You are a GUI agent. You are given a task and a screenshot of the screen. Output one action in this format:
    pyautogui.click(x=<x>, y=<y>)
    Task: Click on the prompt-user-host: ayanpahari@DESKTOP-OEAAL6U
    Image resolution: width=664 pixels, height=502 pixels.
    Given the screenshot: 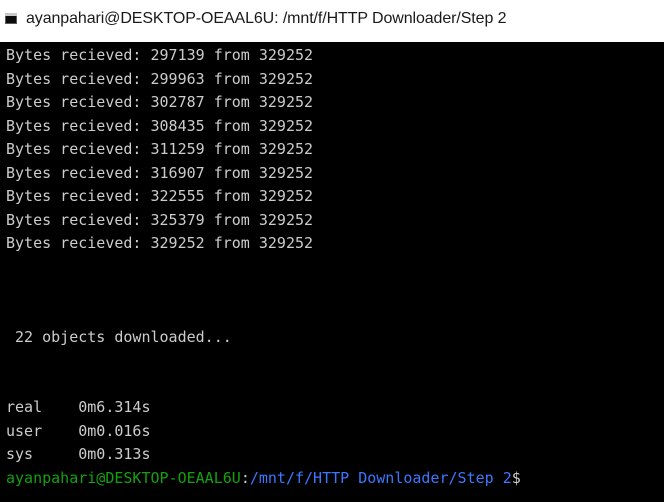 What is the action you would take?
    pyautogui.click(x=123, y=477)
    